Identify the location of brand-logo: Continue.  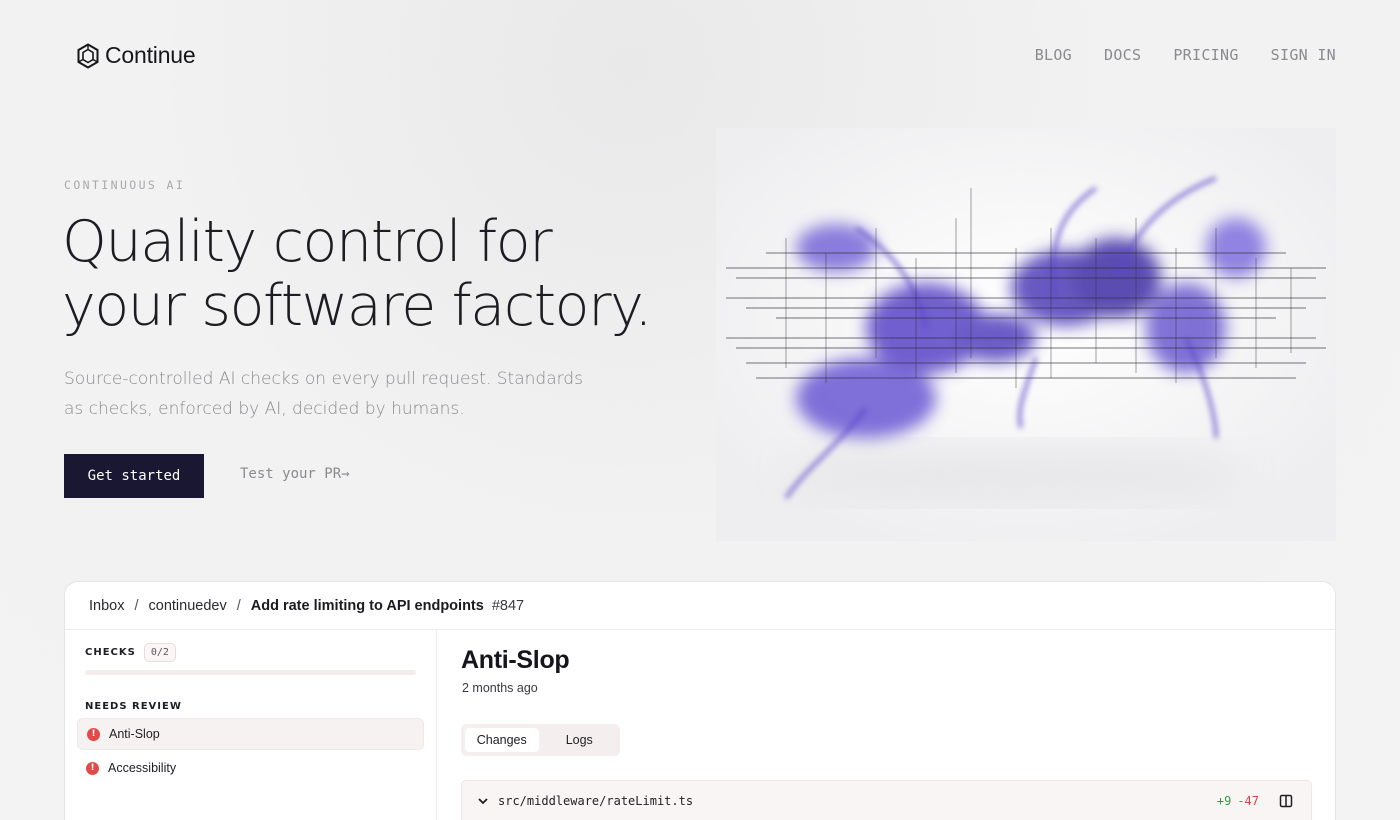
(136, 55).